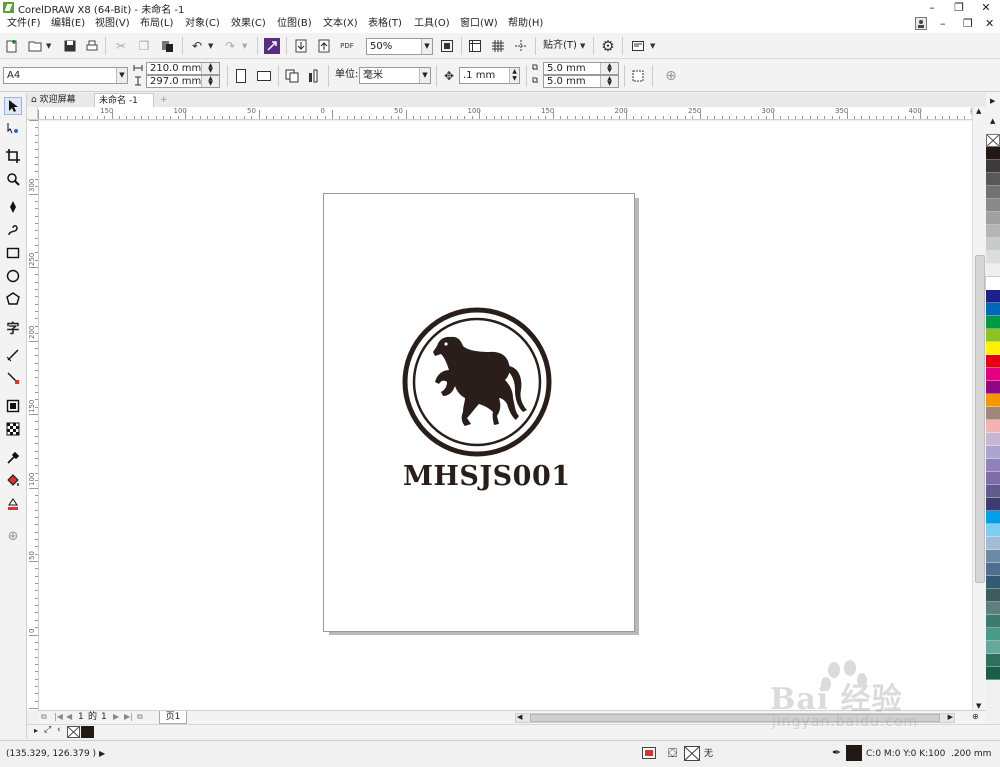 The height and width of the screenshot is (767, 1000). Describe the element at coordinates (399, 46) in the screenshot. I see `zoom-level-combo: 50% ▼` at that location.